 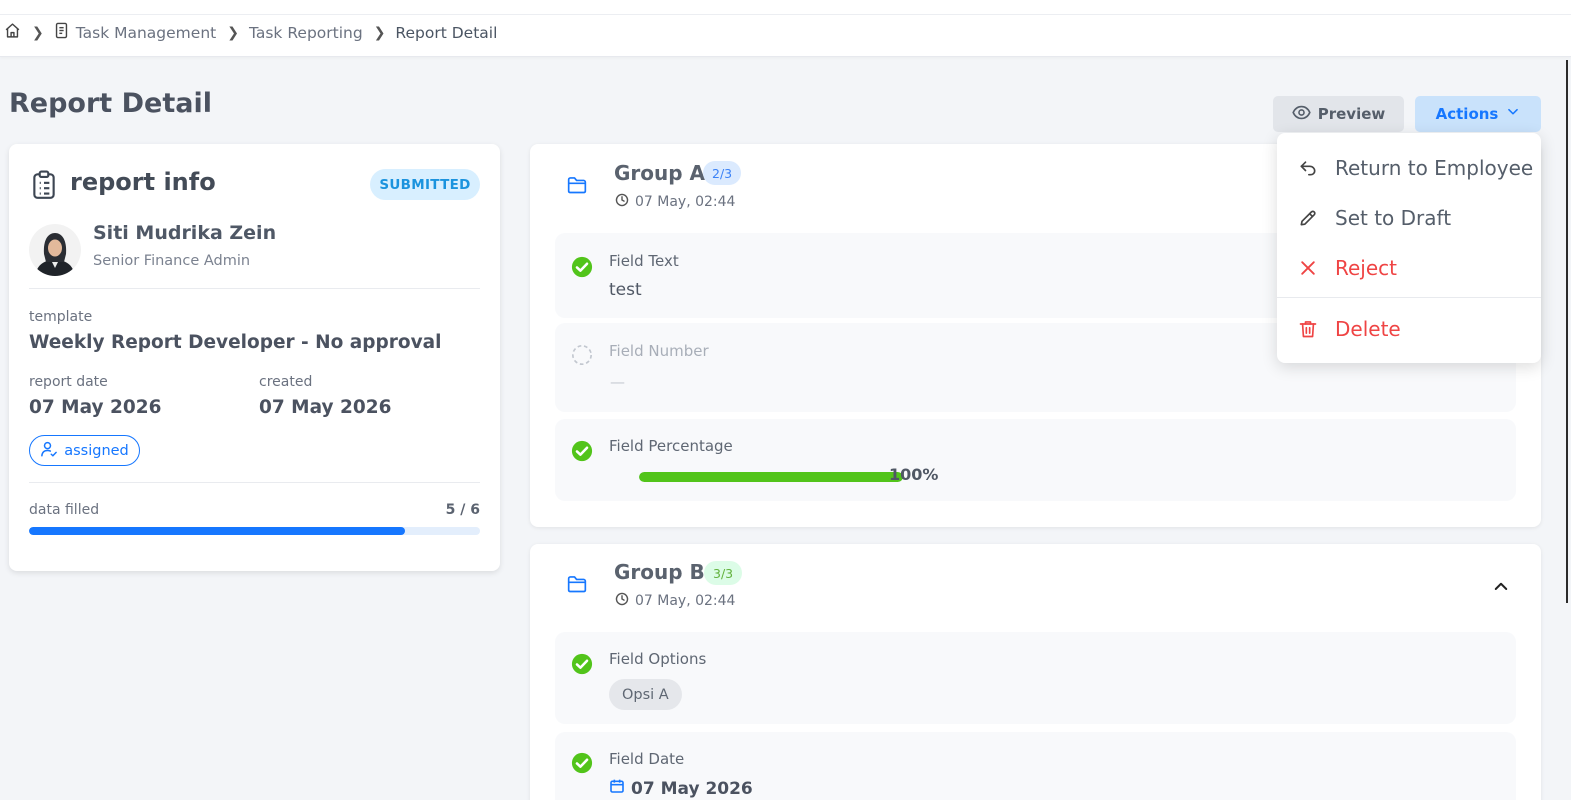 I want to click on percentage-bar, so click(x=771, y=477).